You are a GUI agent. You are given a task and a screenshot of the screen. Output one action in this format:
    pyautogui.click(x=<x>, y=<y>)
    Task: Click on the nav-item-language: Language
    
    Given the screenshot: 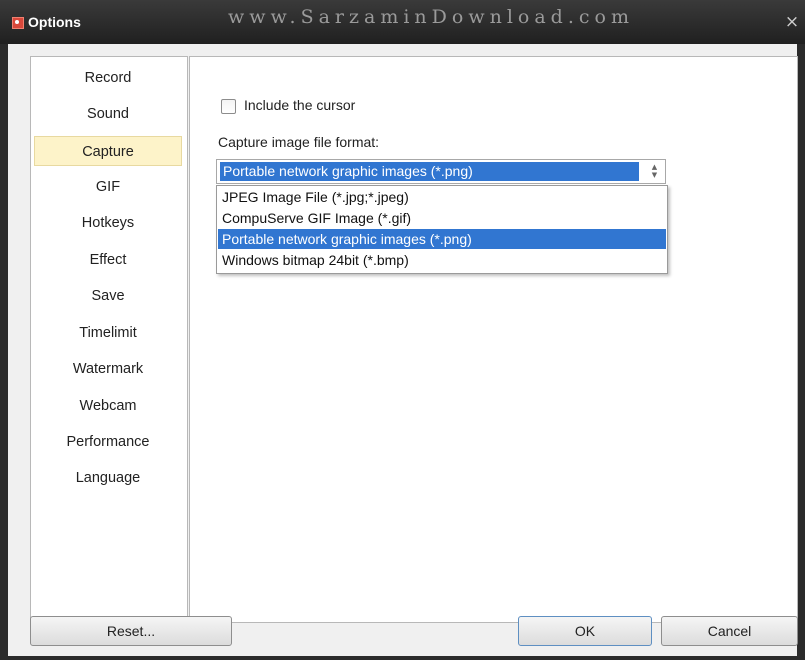 What is the action you would take?
    pyautogui.click(x=108, y=478)
    